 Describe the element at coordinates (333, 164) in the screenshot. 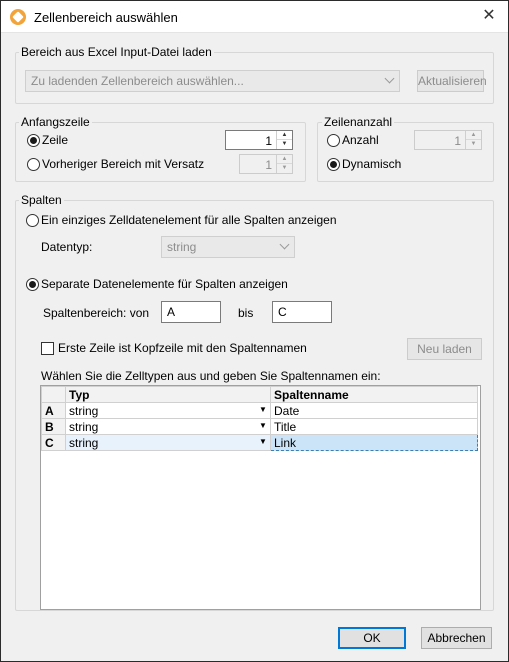

I see `dynamic-radio` at that location.